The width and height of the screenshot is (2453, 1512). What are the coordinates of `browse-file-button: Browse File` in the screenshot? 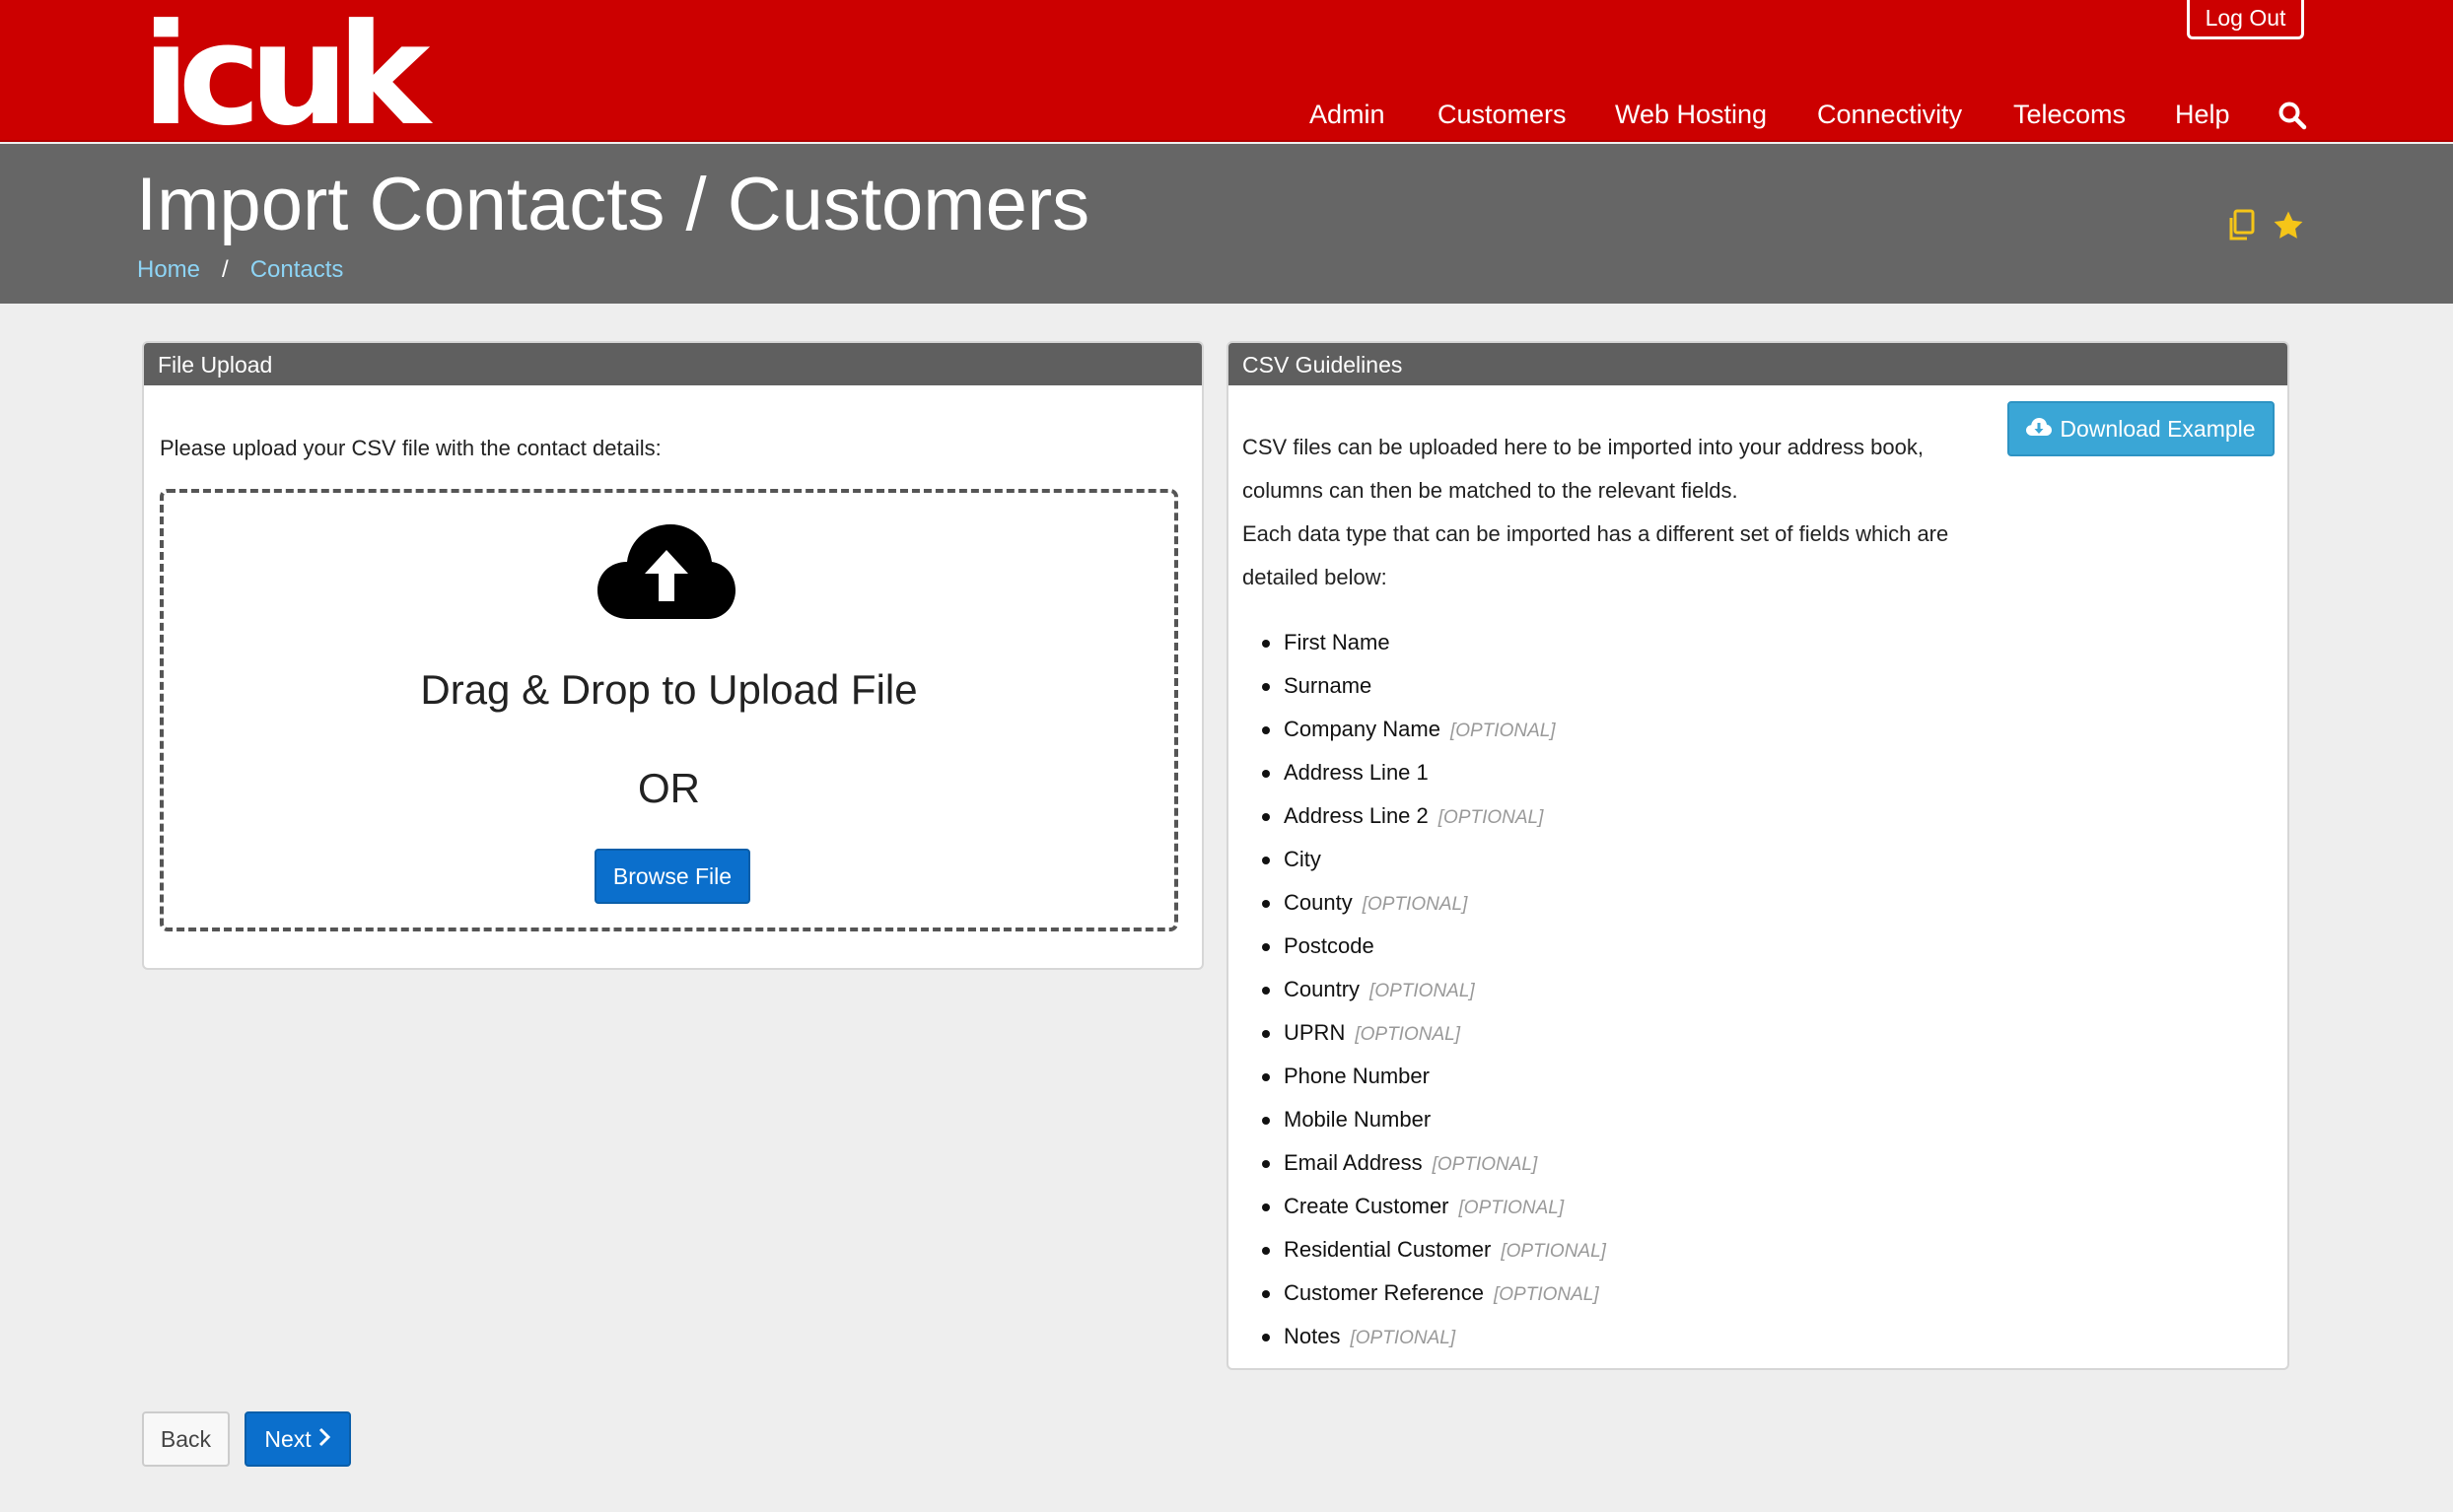 It's located at (672, 876).